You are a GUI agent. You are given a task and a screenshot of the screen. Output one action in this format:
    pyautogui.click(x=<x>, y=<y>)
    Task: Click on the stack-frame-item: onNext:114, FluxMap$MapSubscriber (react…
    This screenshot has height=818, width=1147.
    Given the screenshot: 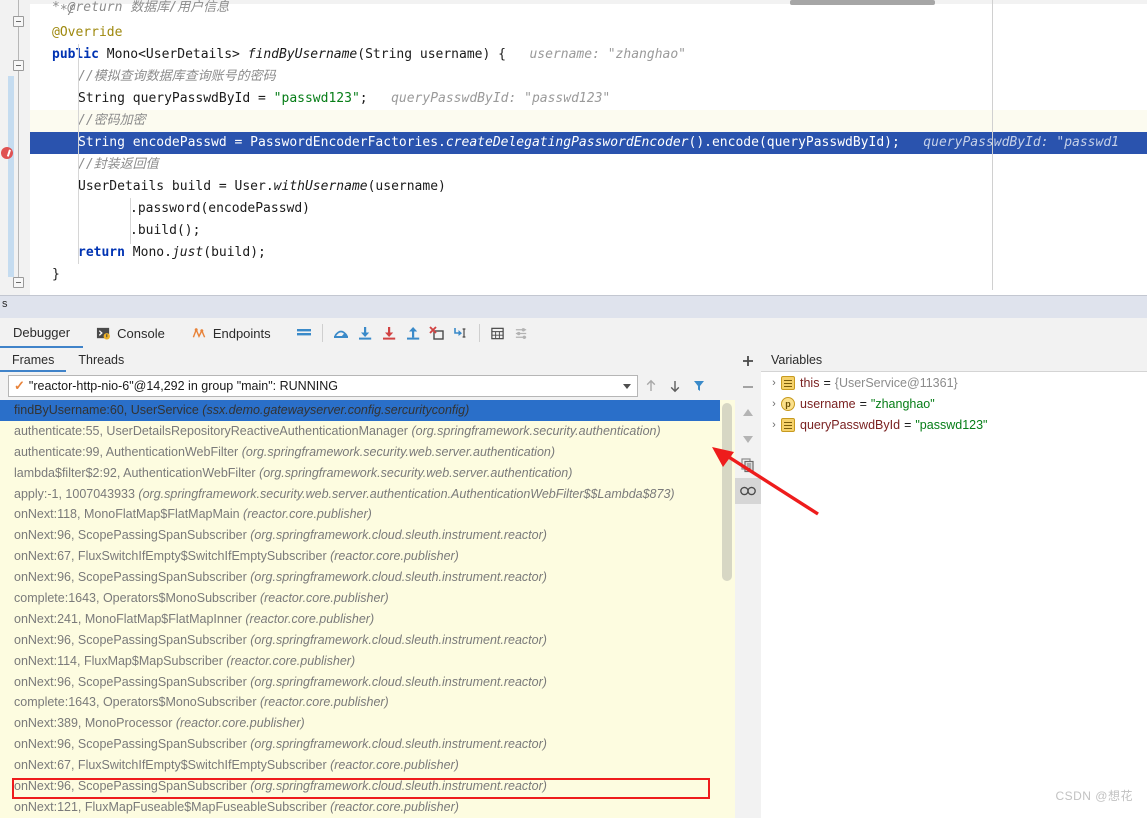 What is the action you would take?
    pyautogui.click(x=360, y=661)
    